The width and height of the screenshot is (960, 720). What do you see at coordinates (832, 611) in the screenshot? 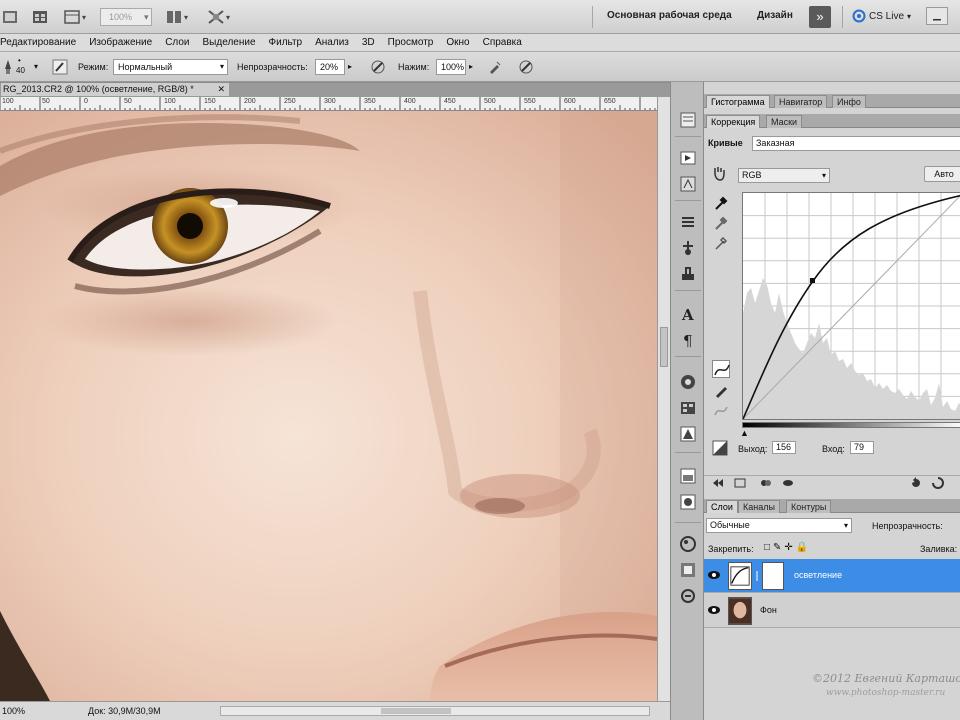
I see `layer-row-background: Фон` at bounding box center [832, 611].